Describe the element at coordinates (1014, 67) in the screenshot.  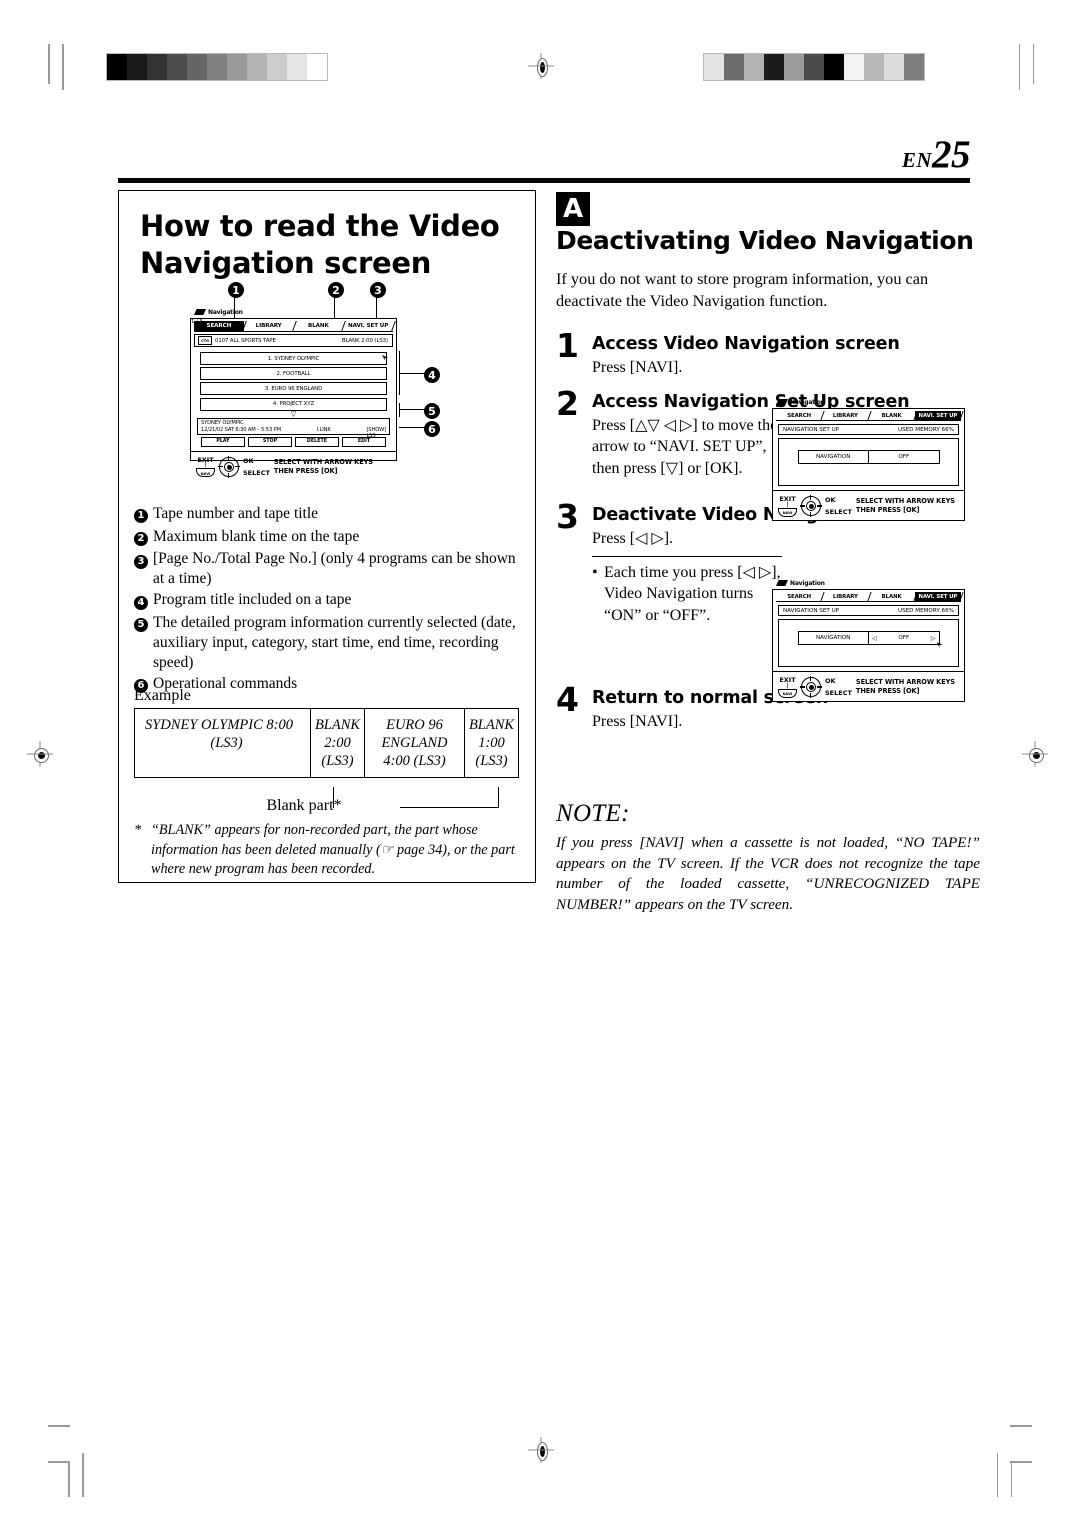
I see `crop-mark-top-right` at that location.